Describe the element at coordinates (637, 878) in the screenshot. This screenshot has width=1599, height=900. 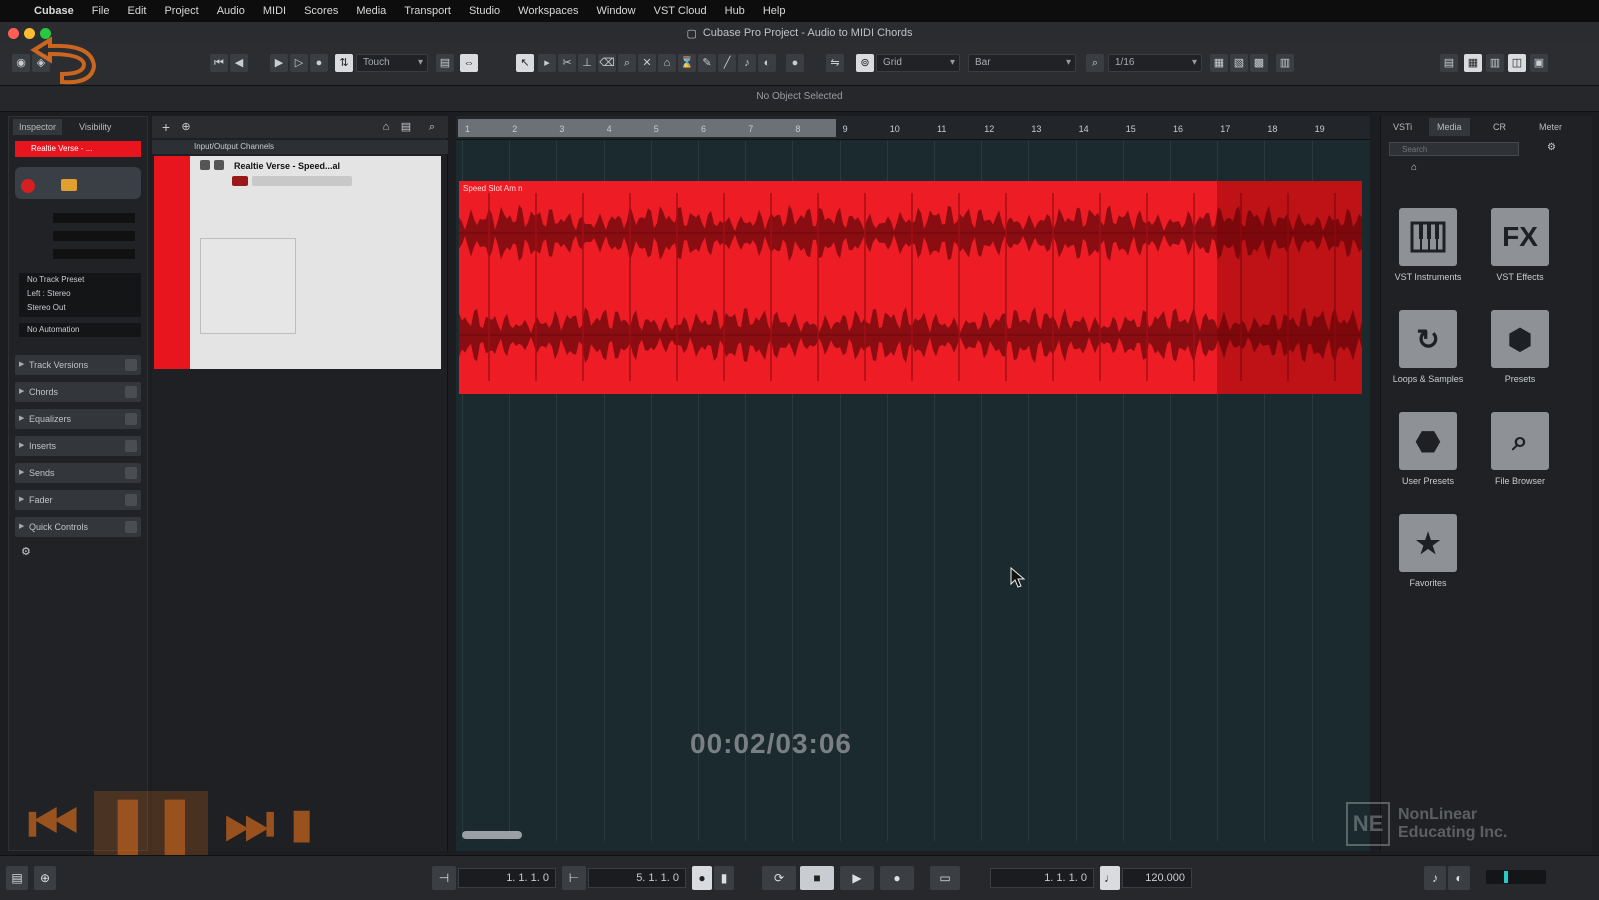
I see `right-locator-field: 5. 1. 1. 0` at that location.